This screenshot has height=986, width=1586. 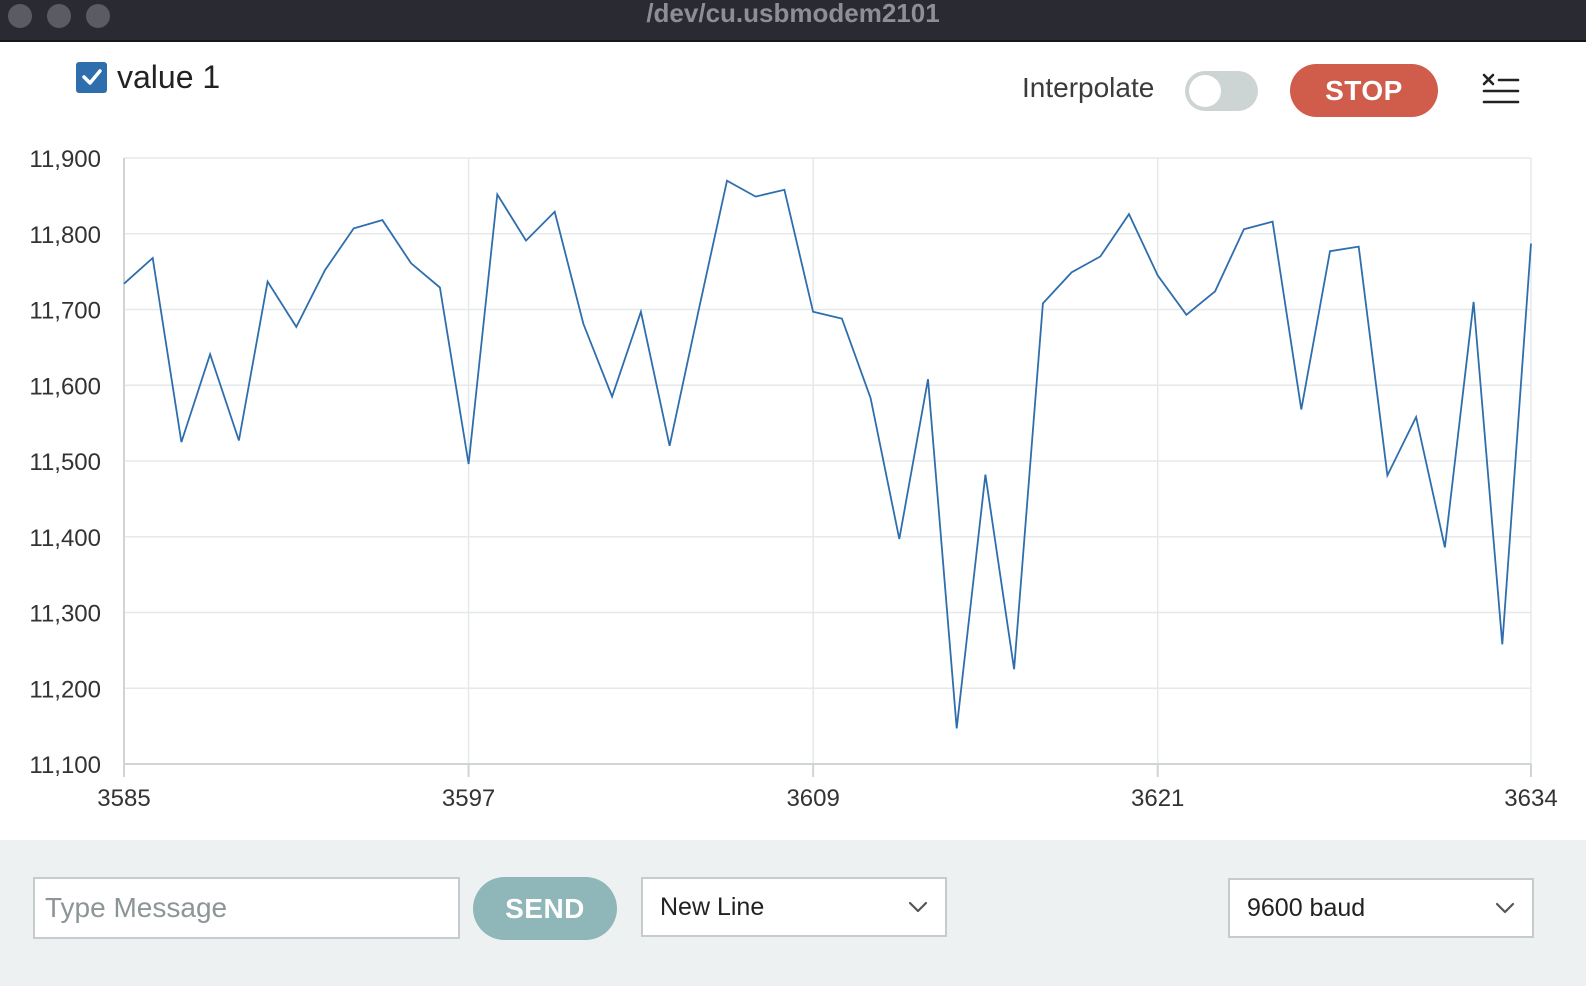 I want to click on toggle-knob, so click(x=1205, y=91).